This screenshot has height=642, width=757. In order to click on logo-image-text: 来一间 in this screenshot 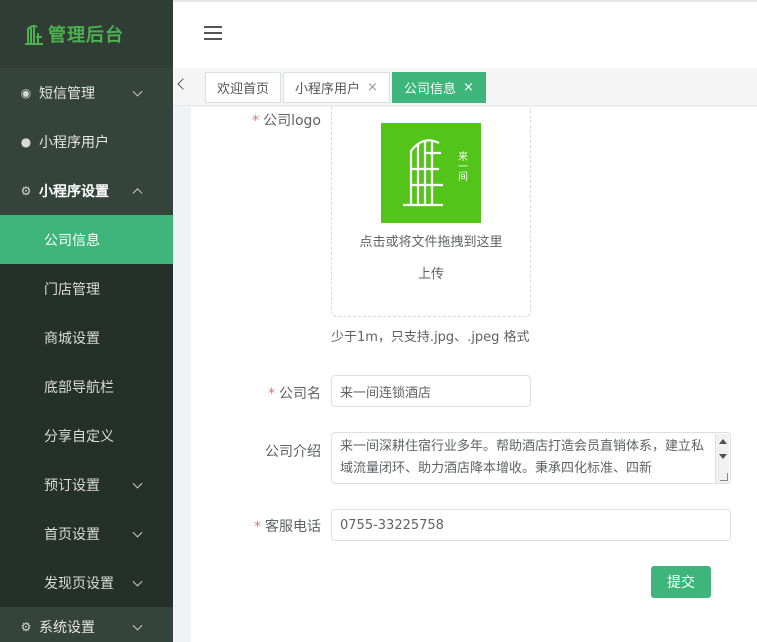, I will do `click(462, 166)`.